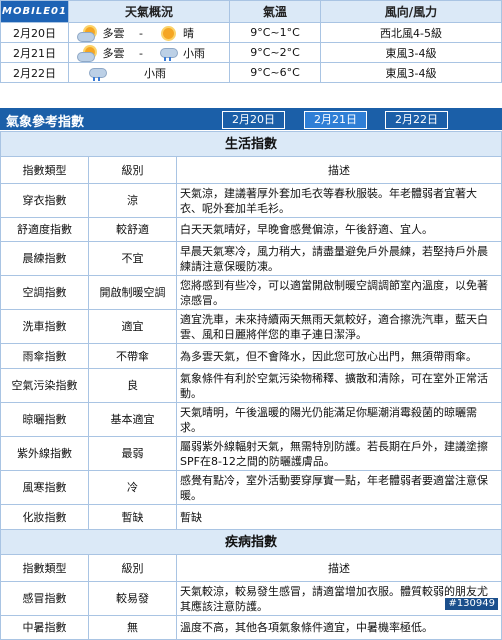 Image resolution: width=502 pixels, height=640 pixels. What do you see at coordinates (132, 258) in the screenshot?
I see `index-level: 不宜` at bounding box center [132, 258].